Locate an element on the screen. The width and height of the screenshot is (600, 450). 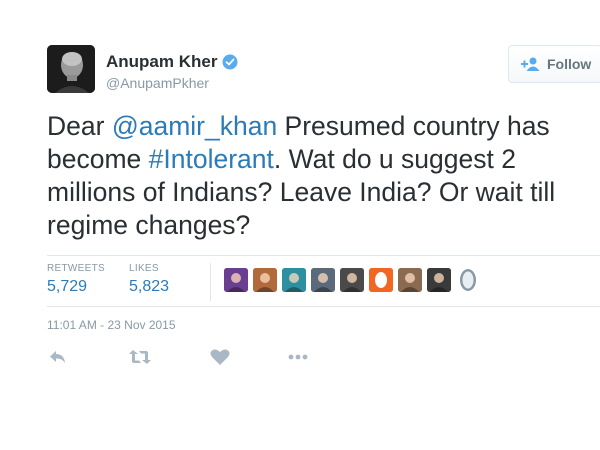
add-user-icon is located at coordinates (531, 64).